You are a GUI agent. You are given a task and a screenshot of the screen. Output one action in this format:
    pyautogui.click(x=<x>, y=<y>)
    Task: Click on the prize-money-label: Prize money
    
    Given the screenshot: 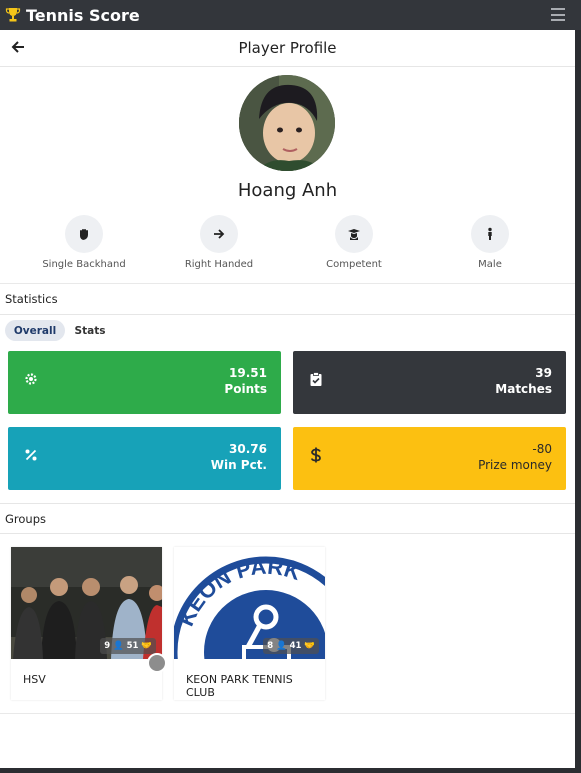 What is the action you would take?
    pyautogui.click(x=515, y=465)
    